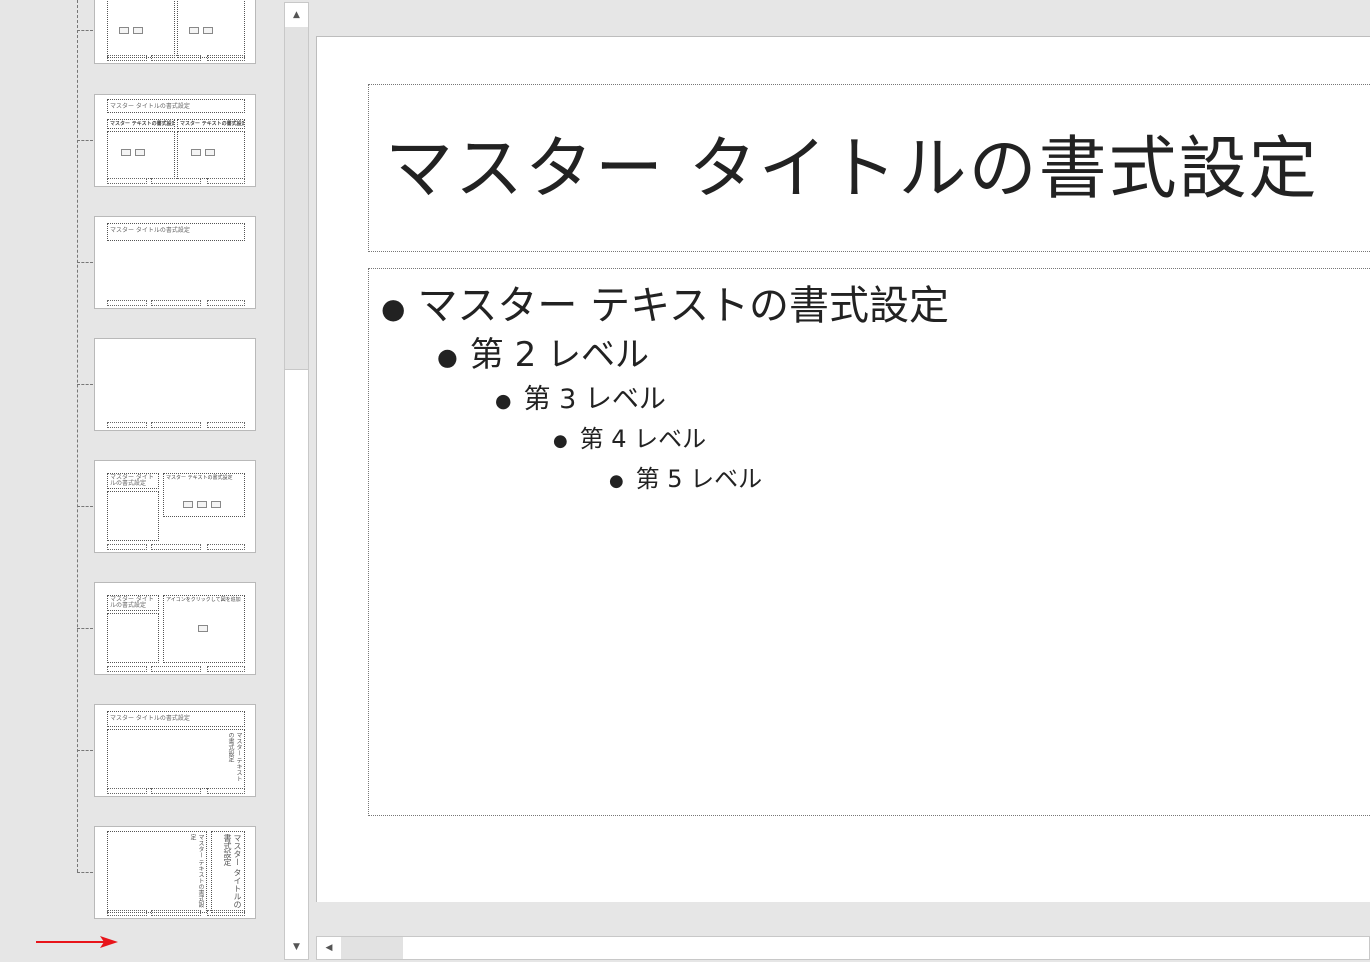 Image resolution: width=1370 pixels, height=962 pixels. What do you see at coordinates (77, 436) in the screenshot?
I see `layout-connector-line` at bounding box center [77, 436].